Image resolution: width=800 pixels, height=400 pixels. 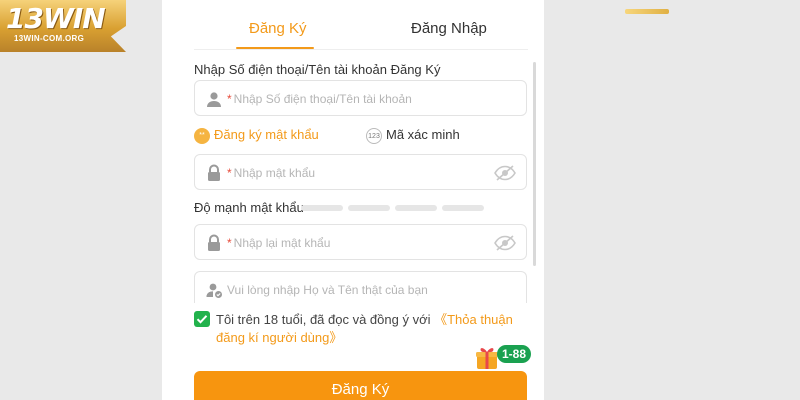 I want to click on password-strength-label: Độ mạnh mật khẩu, so click(x=249, y=207).